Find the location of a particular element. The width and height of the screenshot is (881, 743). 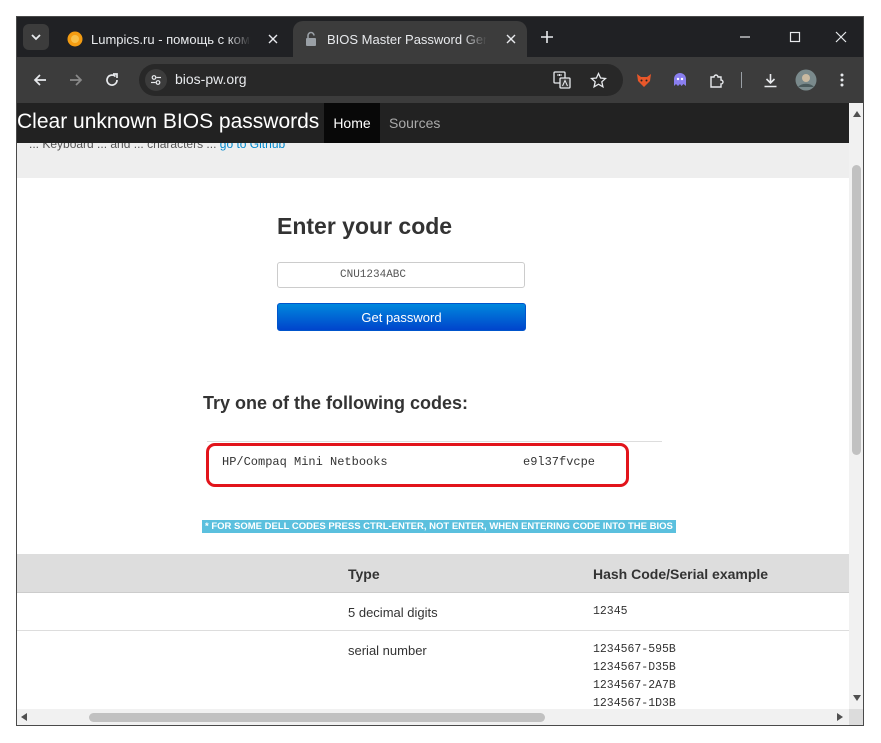

tab-lumpics: Lumpics.ru - помощь с компьютером is located at coordinates (173, 39).